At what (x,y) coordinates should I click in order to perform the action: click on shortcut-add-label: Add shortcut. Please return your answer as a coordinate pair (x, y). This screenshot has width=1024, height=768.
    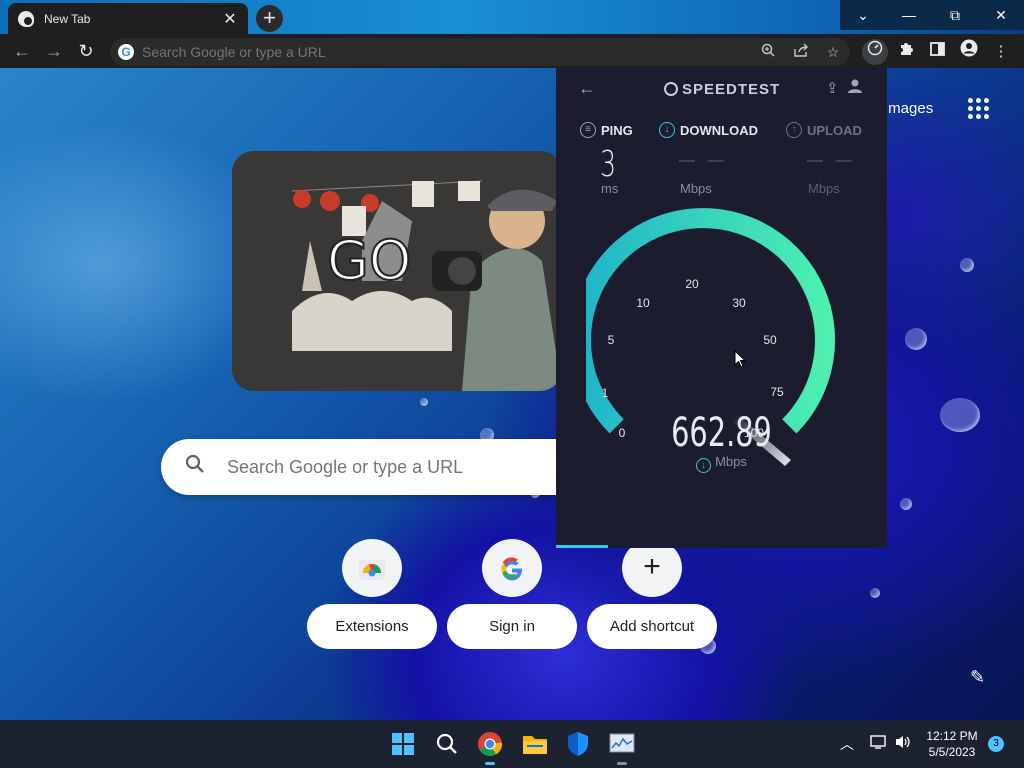
    Looking at the image, I should click on (652, 626).